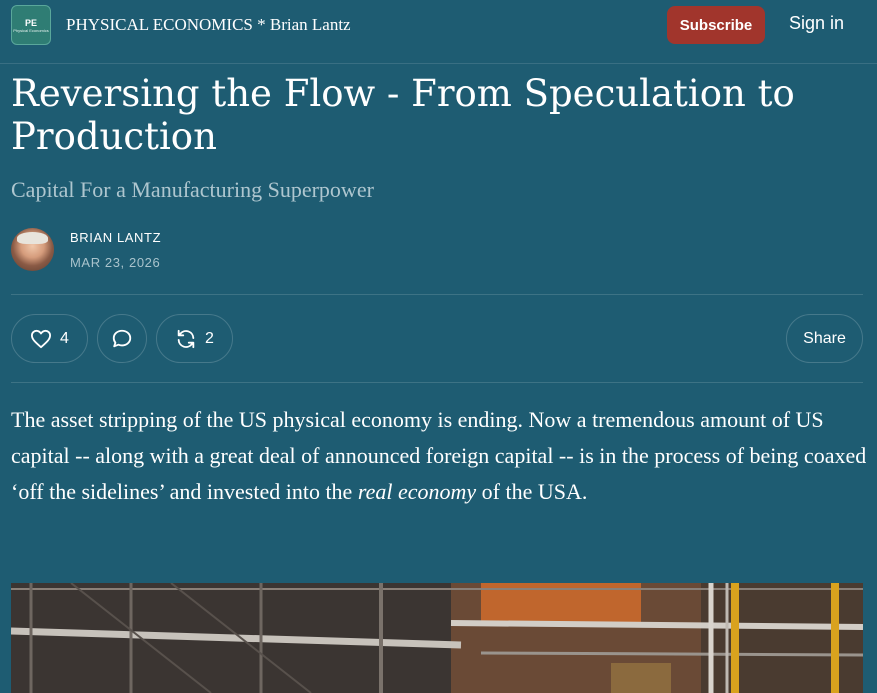 The width and height of the screenshot is (877, 693). Describe the element at coordinates (417, 491) in the screenshot. I see `paragraph-emphasis: real economy` at that location.